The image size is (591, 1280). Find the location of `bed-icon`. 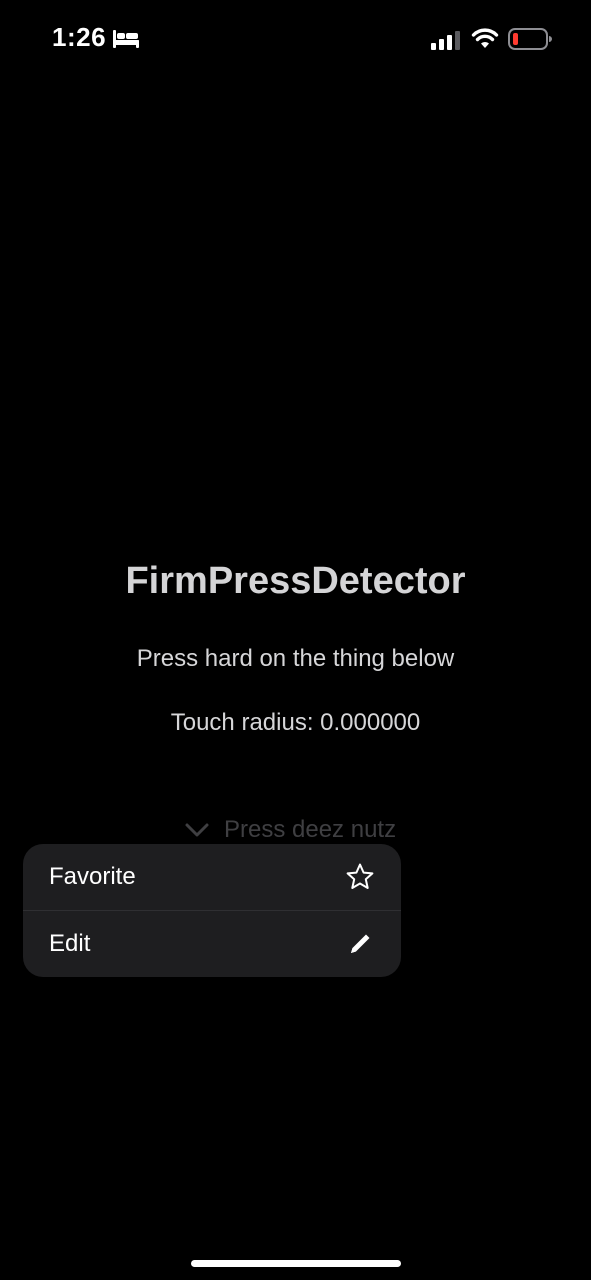

bed-icon is located at coordinates (126, 39).